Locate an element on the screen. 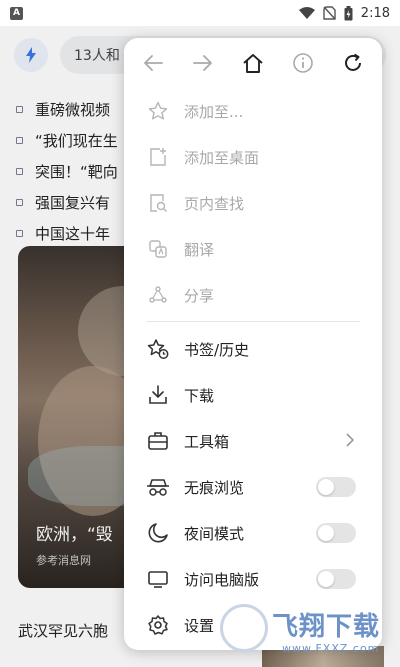 This screenshot has width=400, height=667. home-button is located at coordinates (253, 63).